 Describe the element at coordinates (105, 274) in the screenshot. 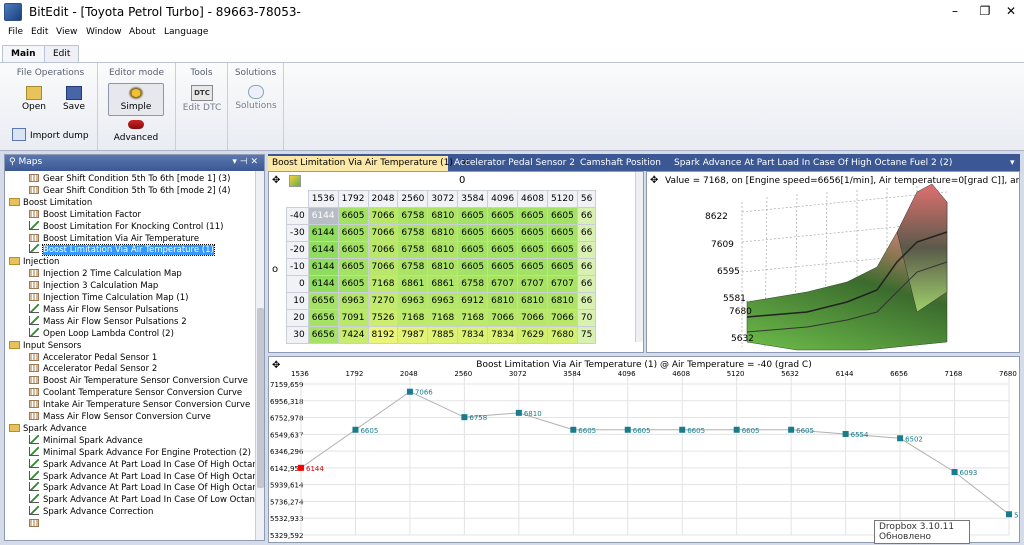

I see `tree-item: Injection 2 Time Calculation Map` at that location.